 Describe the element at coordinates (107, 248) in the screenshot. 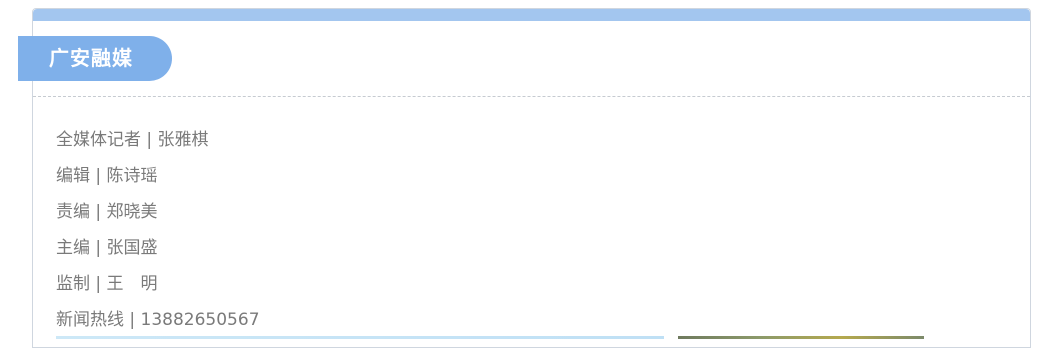

I see `credit-chief-editor: 主编 | 张国盛` at that location.